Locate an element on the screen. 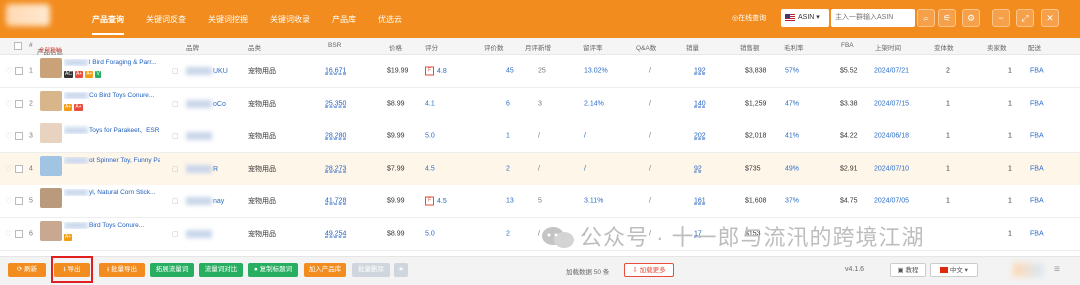 This screenshot has width=1080, height=285. brand-cell: UKU is located at coordinates (207, 71).